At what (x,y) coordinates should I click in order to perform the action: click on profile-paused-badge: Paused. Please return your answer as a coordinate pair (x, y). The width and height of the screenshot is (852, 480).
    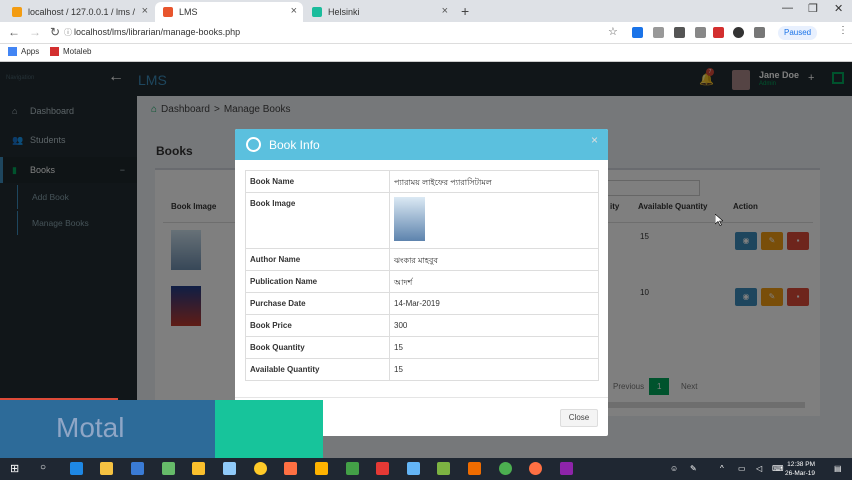
    Looking at the image, I should click on (798, 33).